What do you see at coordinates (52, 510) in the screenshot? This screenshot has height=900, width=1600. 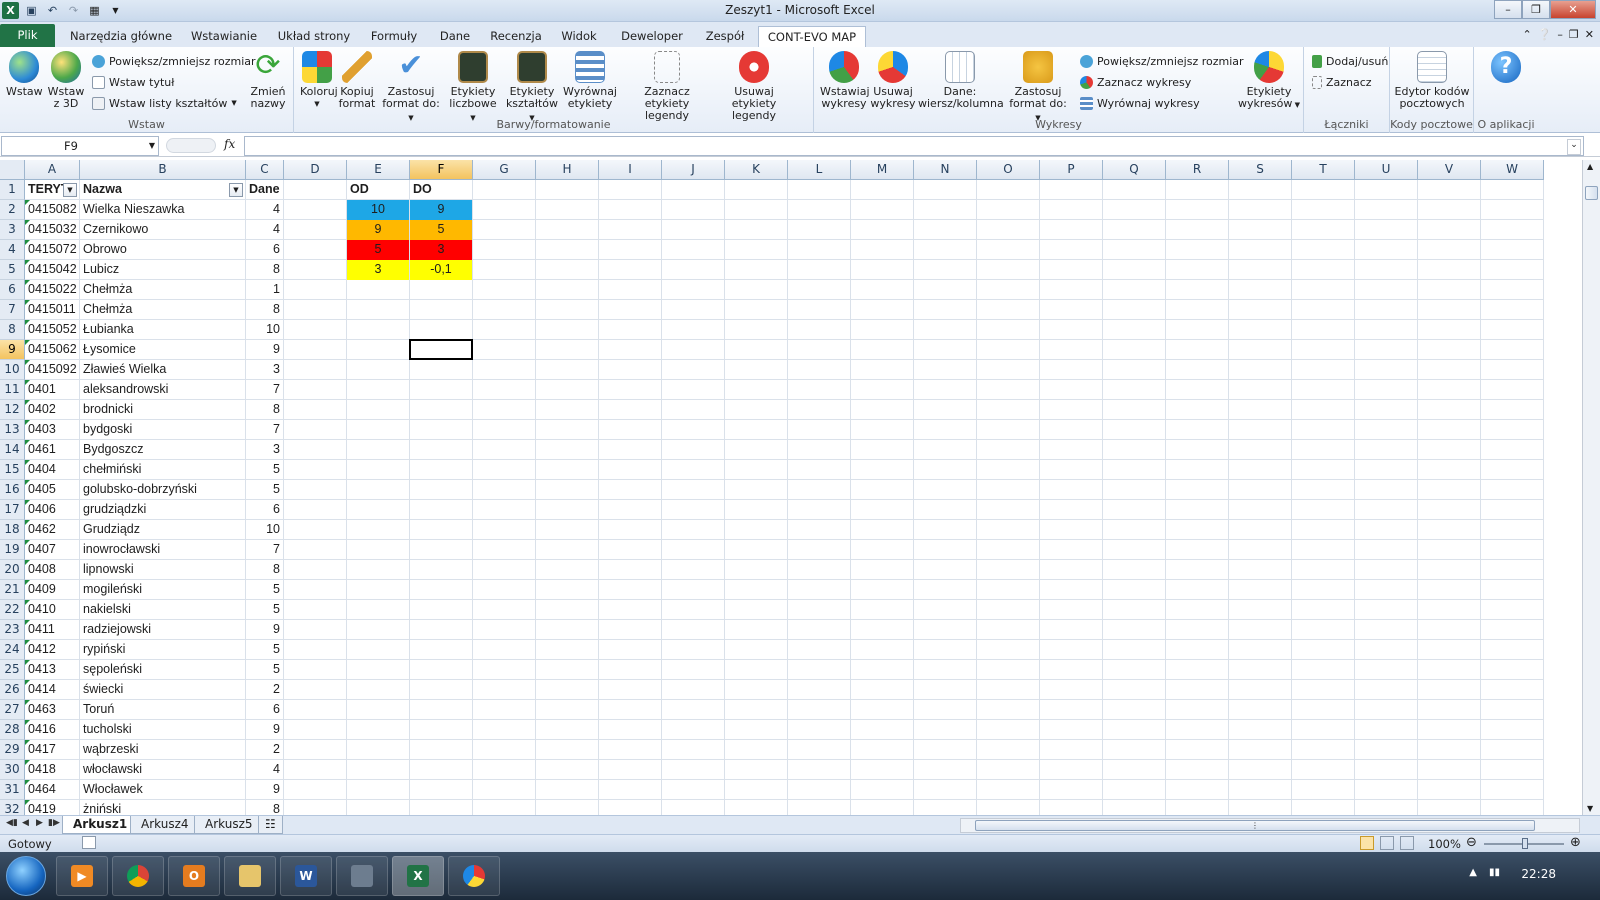 I see `cell-teryt: 0406` at bounding box center [52, 510].